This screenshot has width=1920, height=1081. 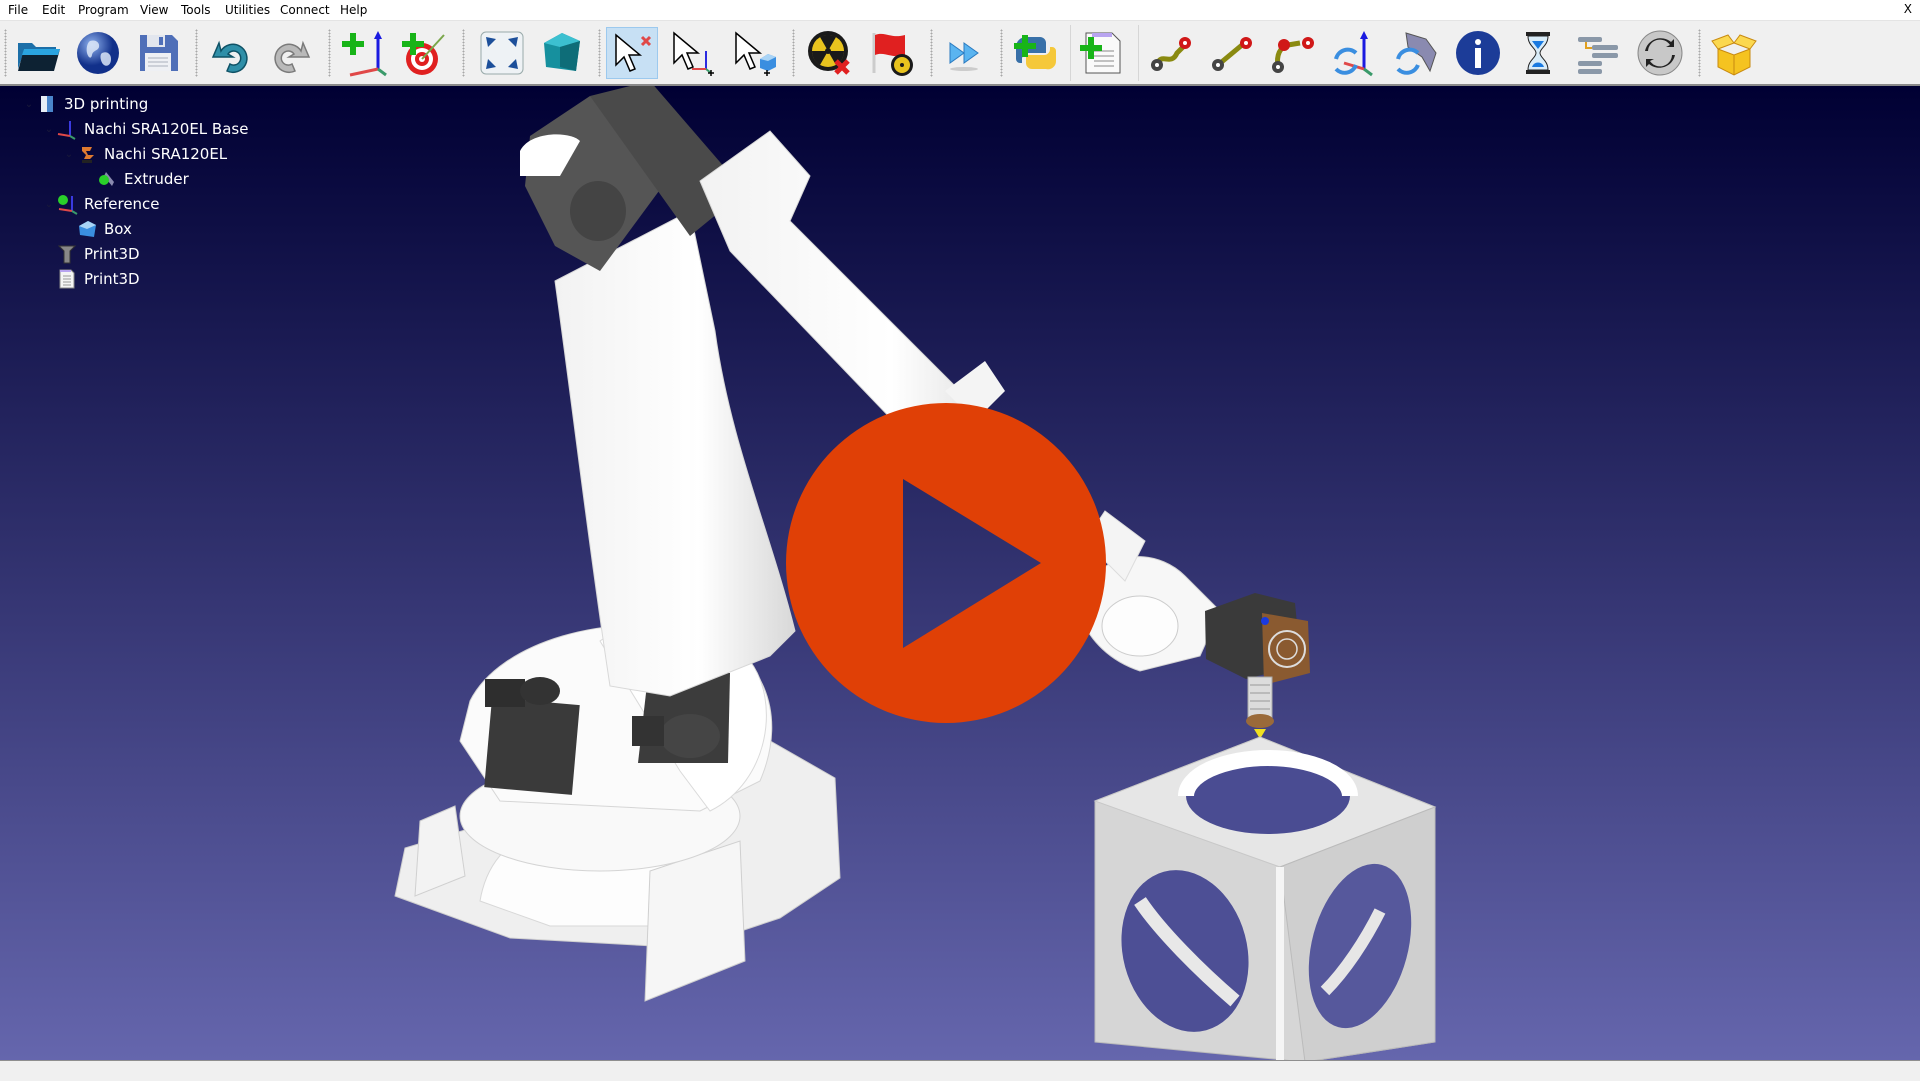 I want to click on set-digital-output-button, so click(x=1660, y=53).